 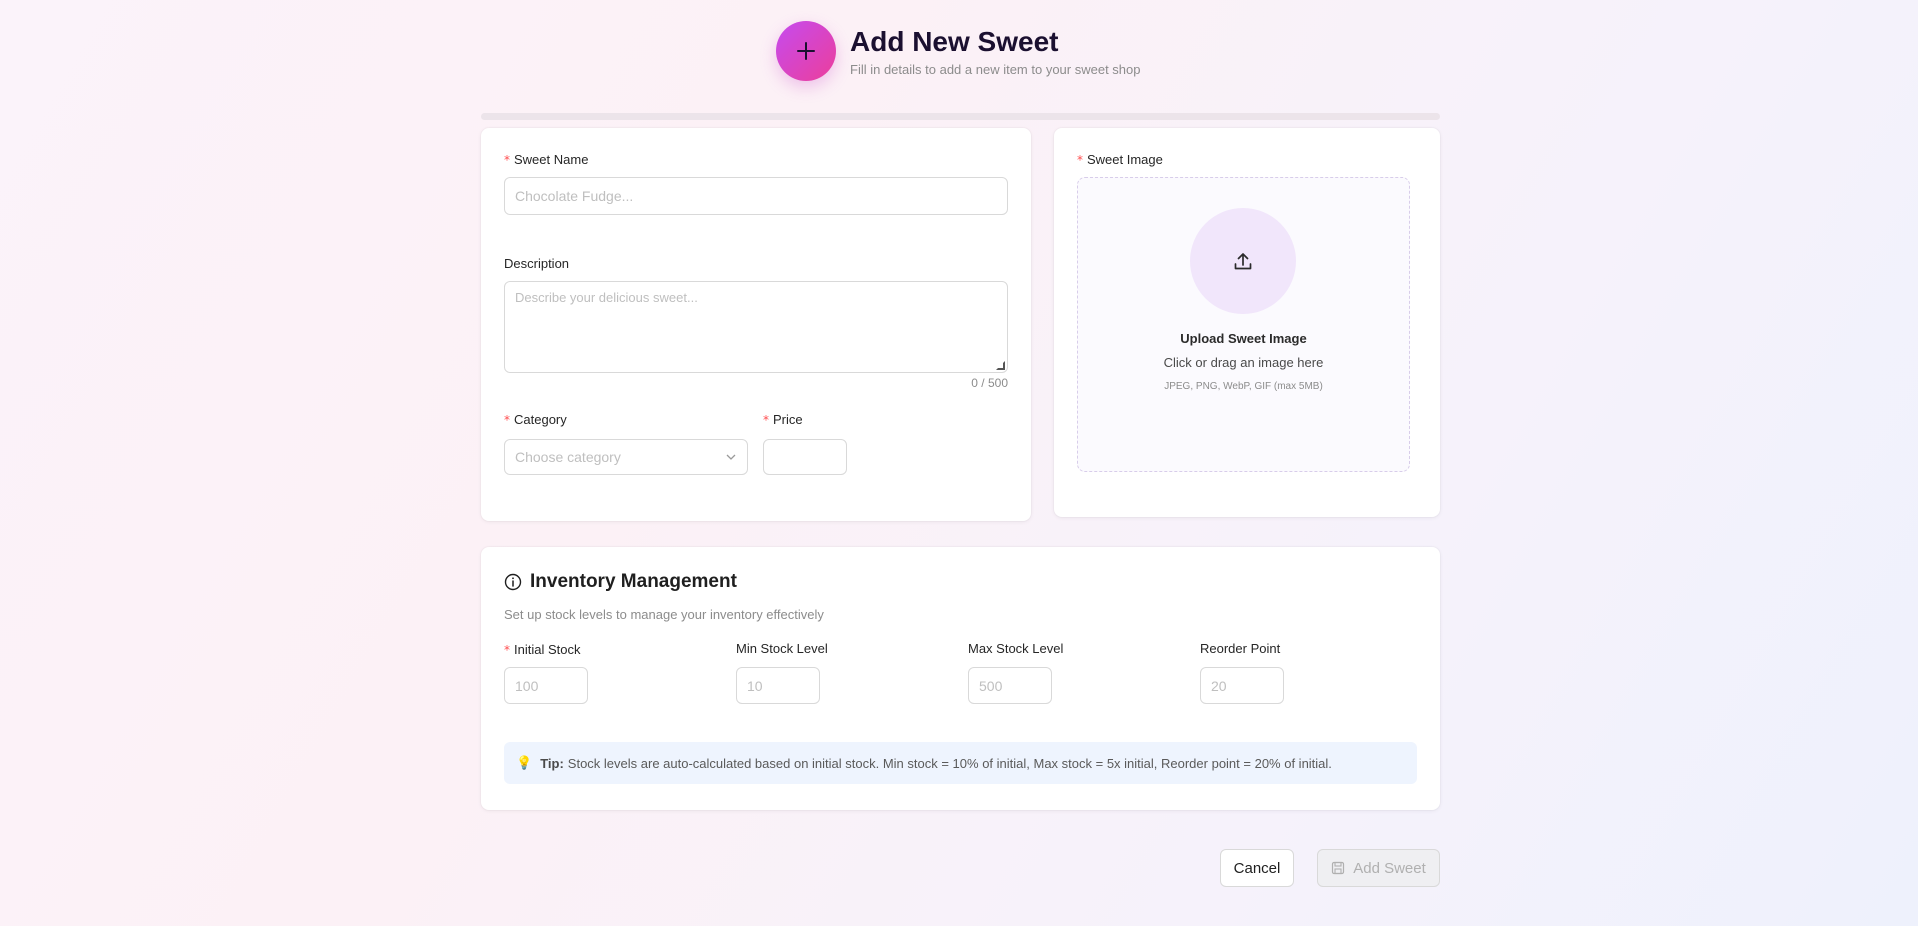 What do you see at coordinates (1120, 159) in the screenshot?
I see `sweet-image-label: * Sweet Image` at bounding box center [1120, 159].